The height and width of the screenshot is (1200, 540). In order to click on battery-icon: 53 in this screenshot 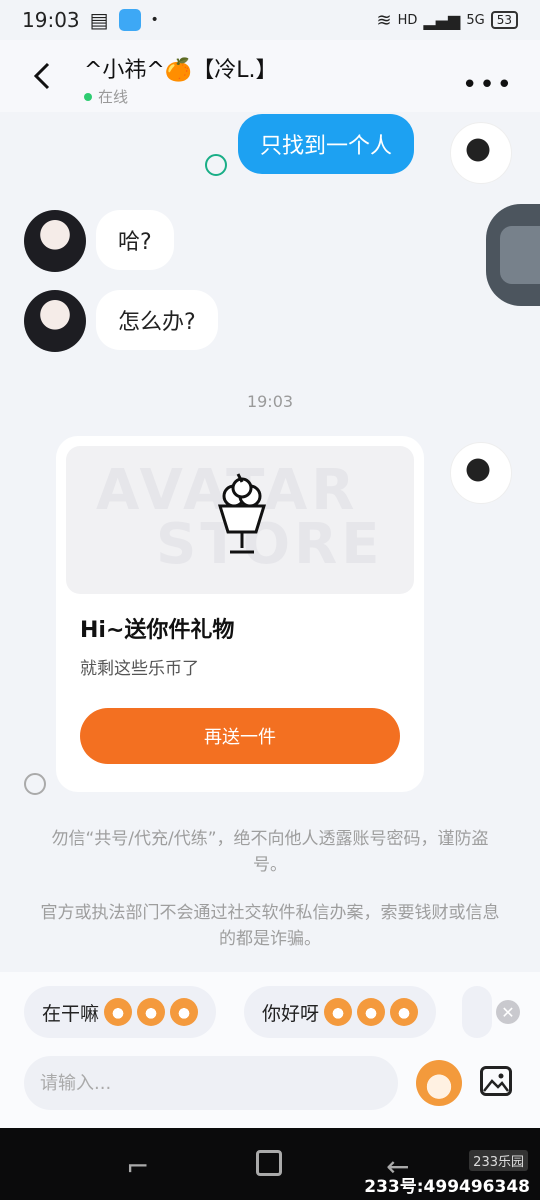, I will do `click(504, 20)`.